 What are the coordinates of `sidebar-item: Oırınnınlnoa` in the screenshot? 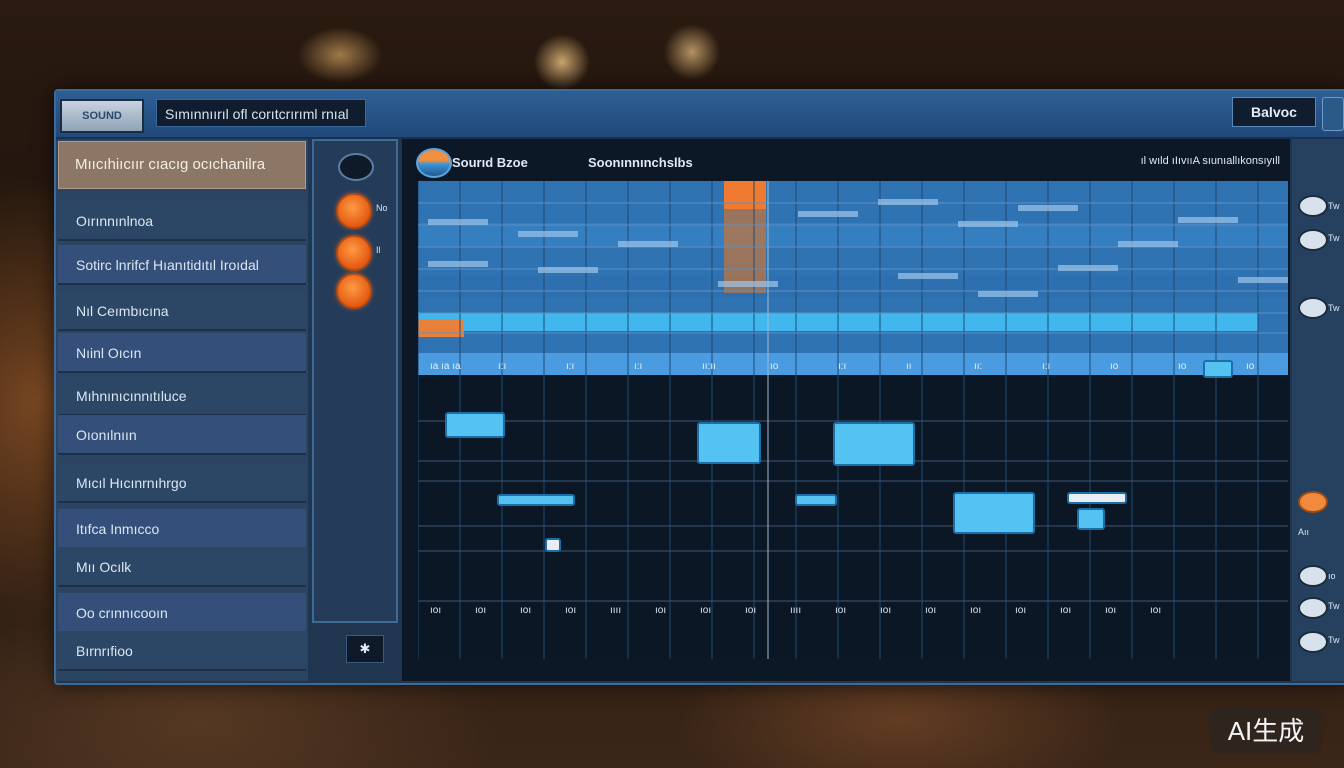 It's located at (182, 221).